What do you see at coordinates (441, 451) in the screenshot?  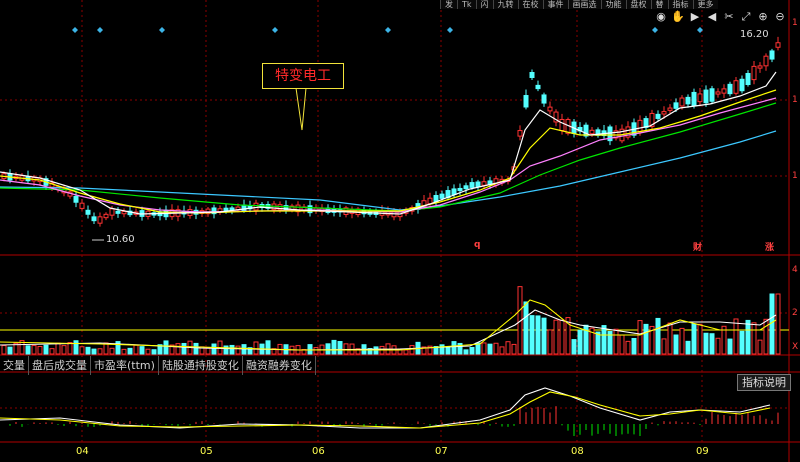 I see `month-label: 07` at bounding box center [441, 451].